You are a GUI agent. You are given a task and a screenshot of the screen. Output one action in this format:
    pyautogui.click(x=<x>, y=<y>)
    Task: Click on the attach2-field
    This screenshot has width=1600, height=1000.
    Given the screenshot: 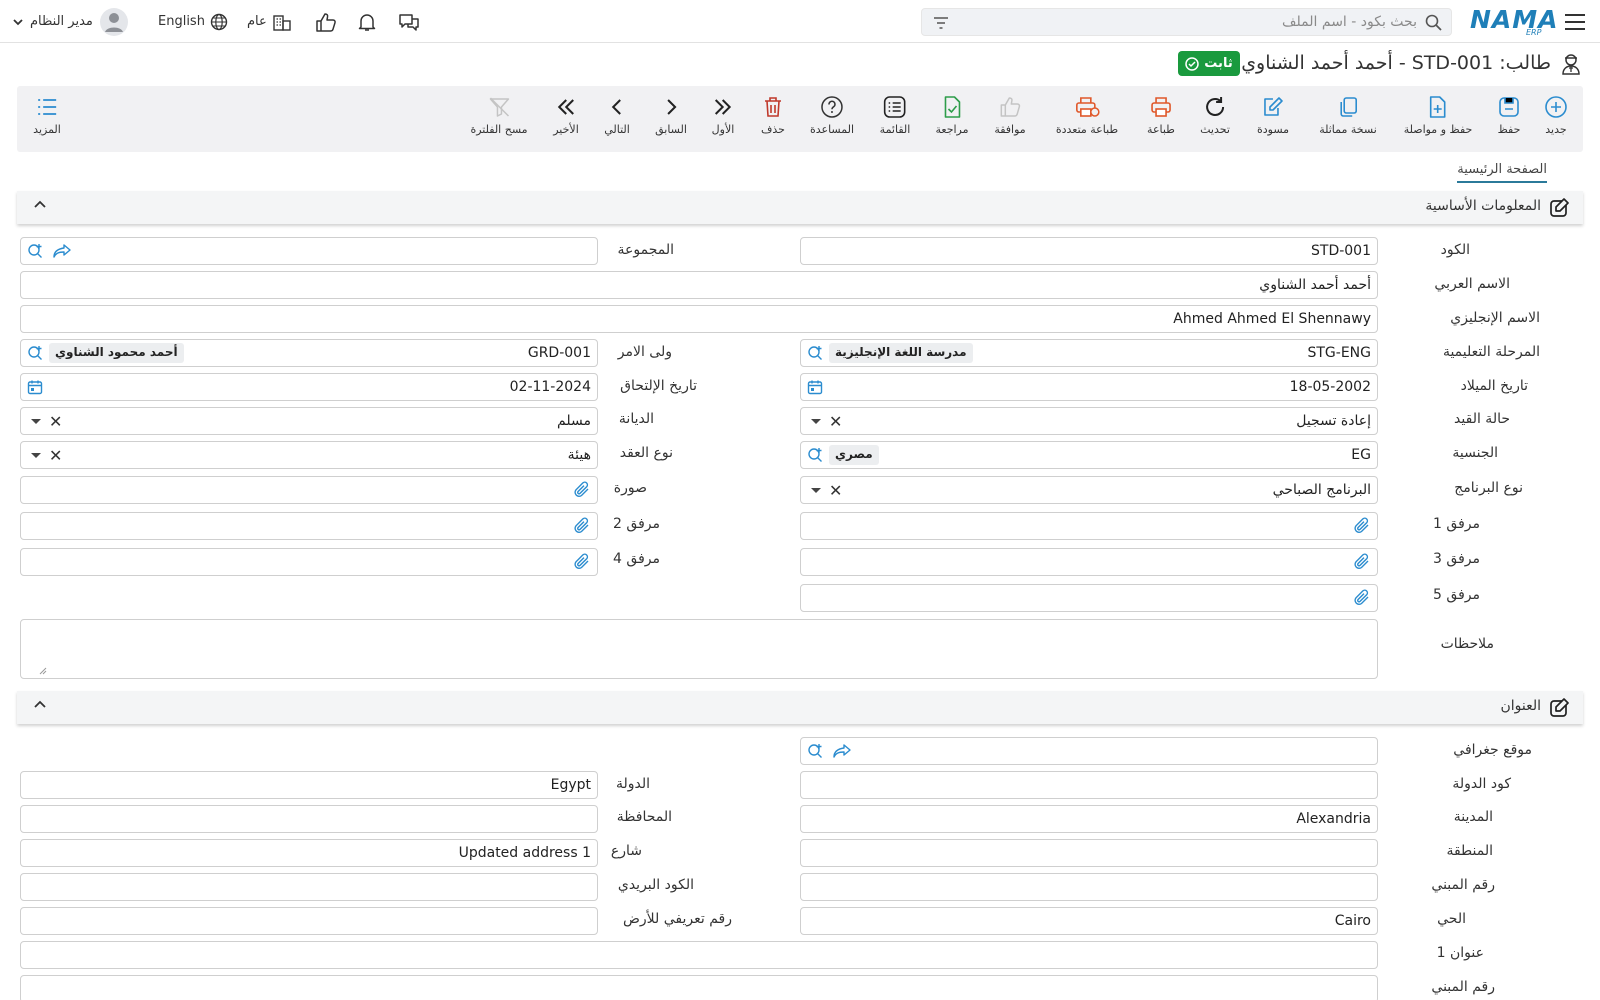 What is the action you would take?
    pyautogui.click(x=309, y=526)
    